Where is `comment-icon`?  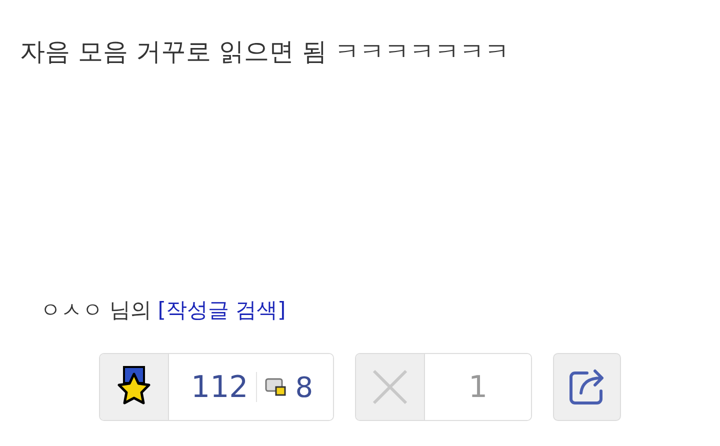
comment-icon is located at coordinates (276, 387).